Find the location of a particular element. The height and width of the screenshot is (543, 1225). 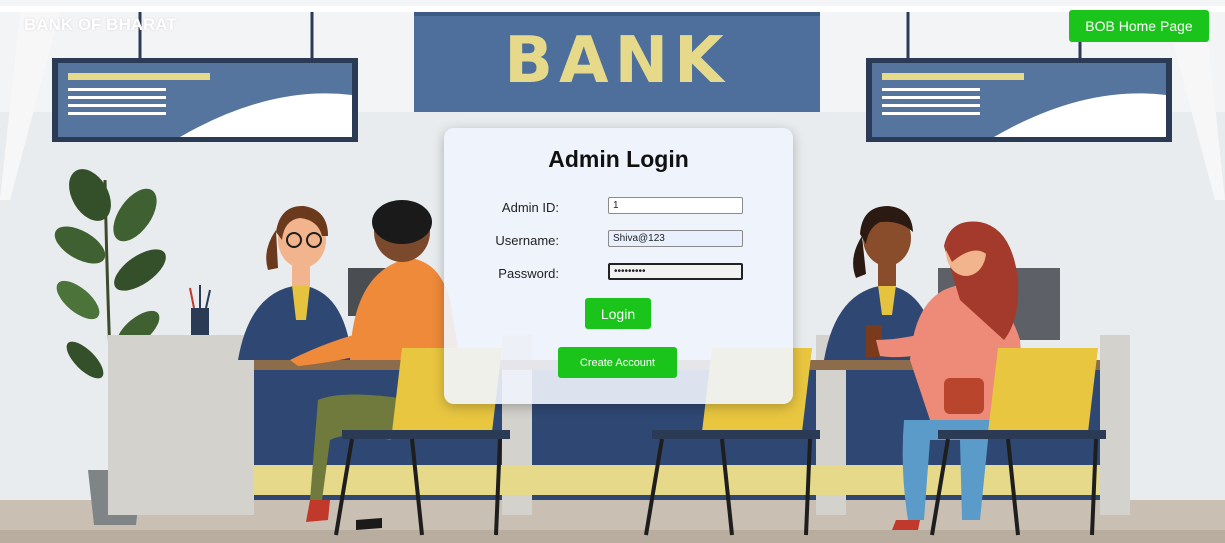

login-button: Login is located at coordinates (618, 313).